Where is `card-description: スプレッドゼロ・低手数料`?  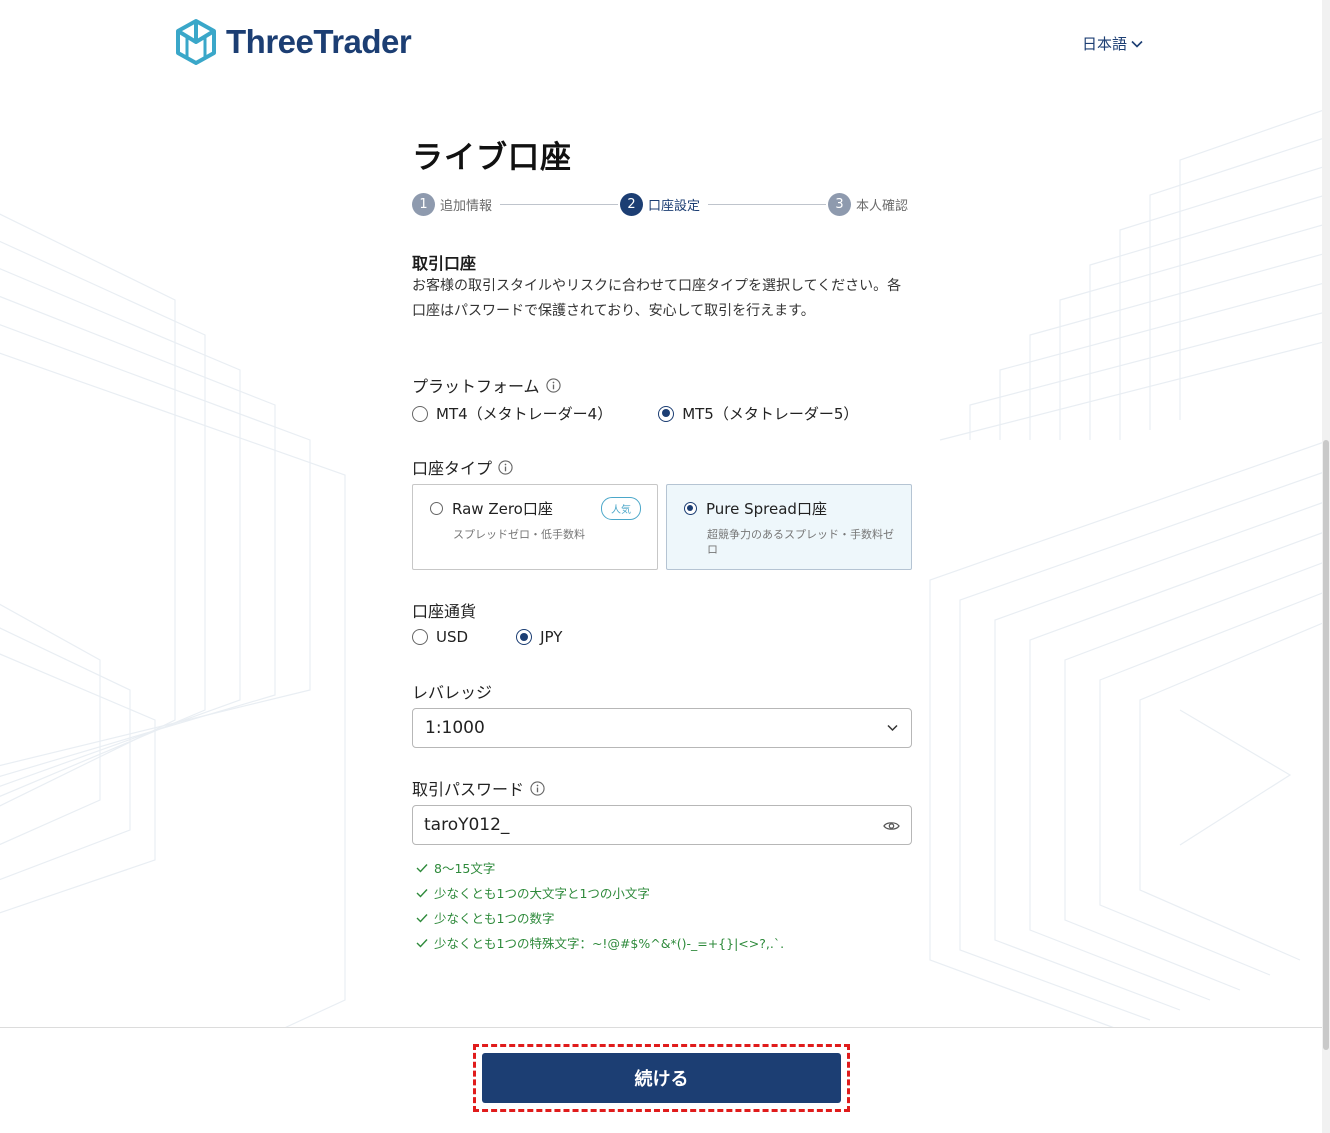
card-description: スプレッドゼロ・低手数料 is located at coordinates (519, 534).